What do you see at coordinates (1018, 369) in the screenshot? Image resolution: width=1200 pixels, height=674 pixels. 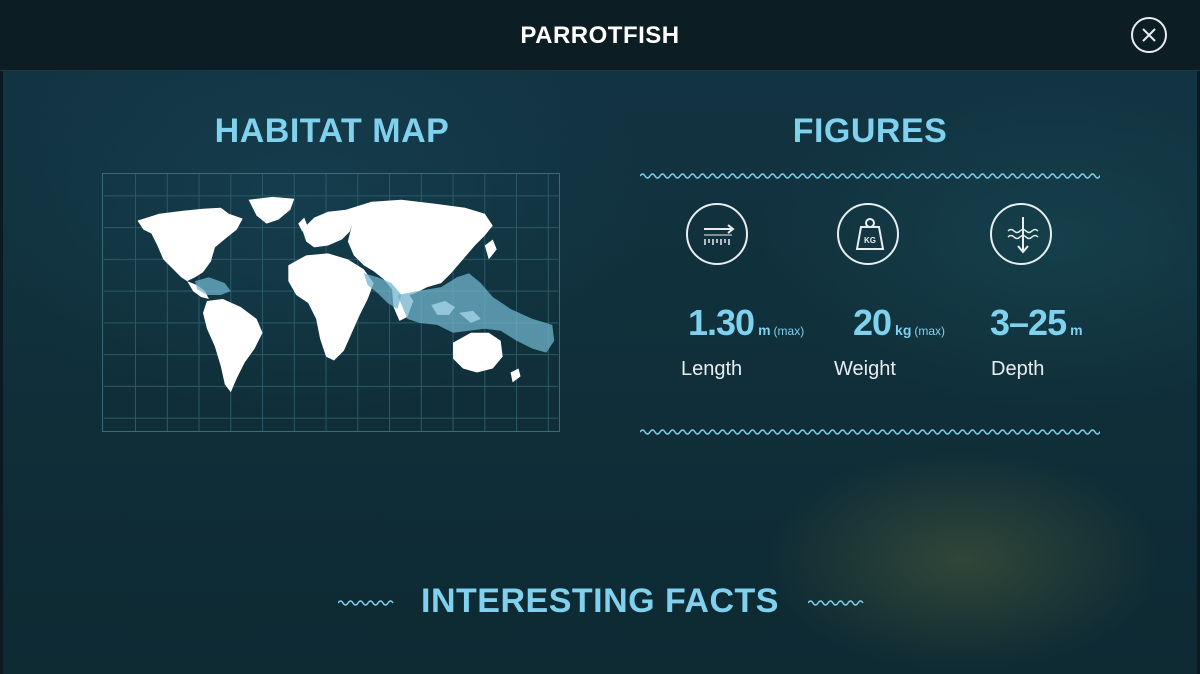 I see `depth-label: Depth` at bounding box center [1018, 369].